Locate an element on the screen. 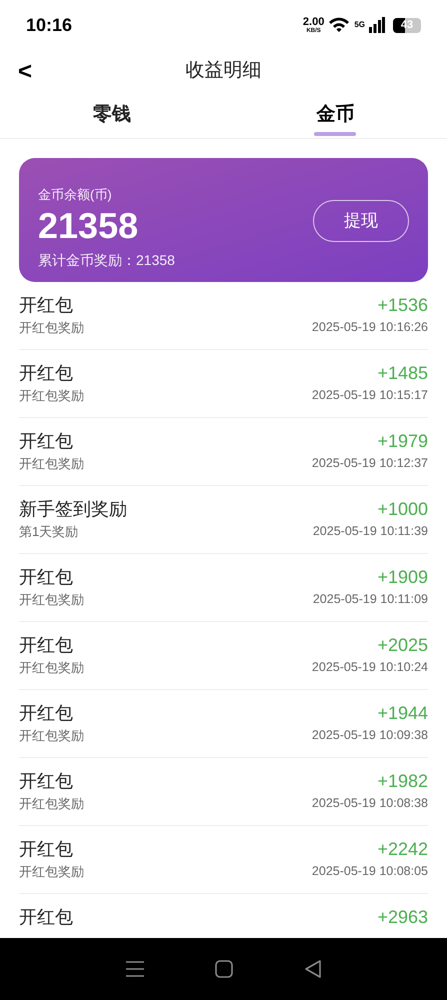  tab: 零钱 is located at coordinates (111, 115).